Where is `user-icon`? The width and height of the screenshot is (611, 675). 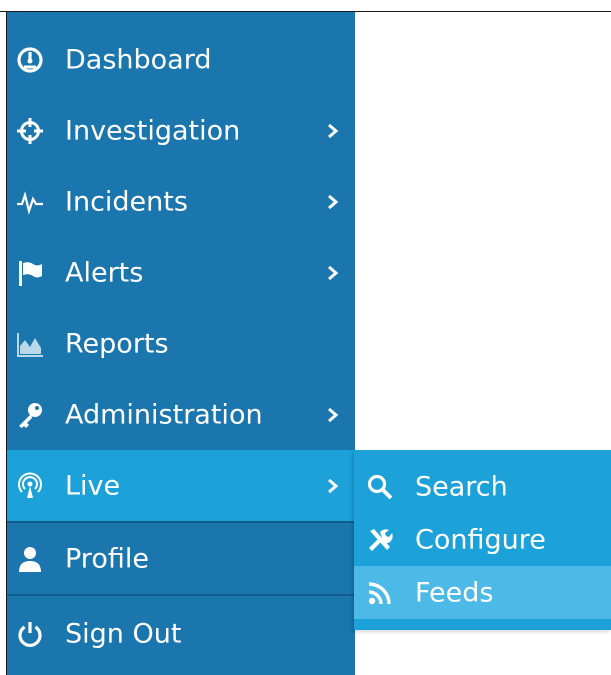
user-icon is located at coordinates (30, 559).